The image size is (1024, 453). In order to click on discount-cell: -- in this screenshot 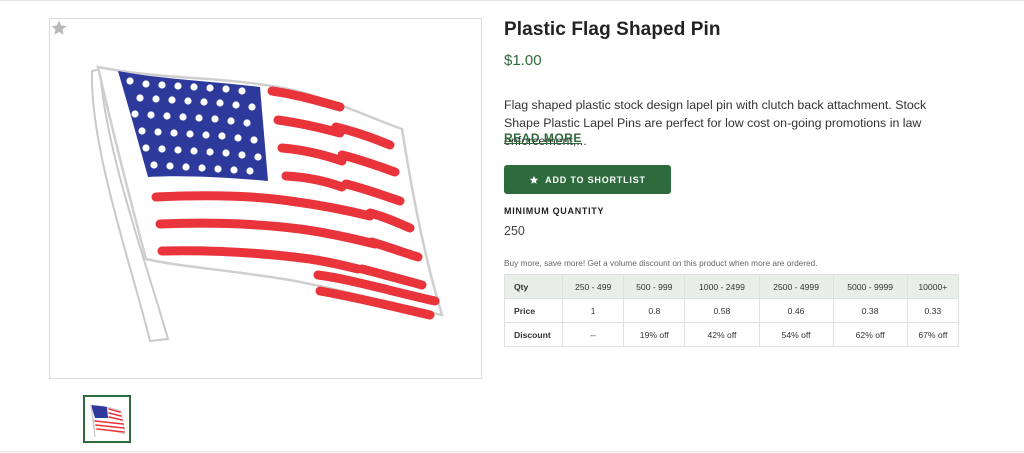, I will do `click(593, 334)`.